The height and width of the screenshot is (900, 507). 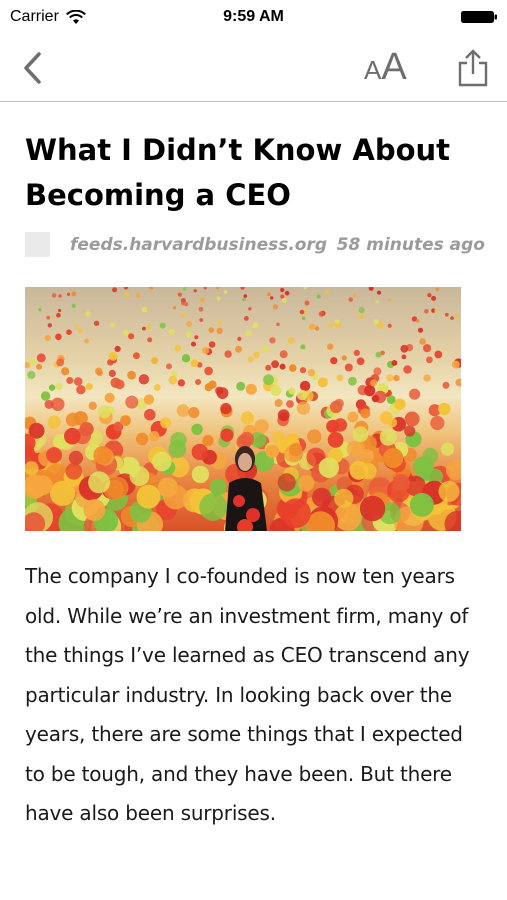 What do you see at coordinates (410, 245) in the screenshot?
I see `published-time: 58 minutes ago` at bounding box center [410, 245].